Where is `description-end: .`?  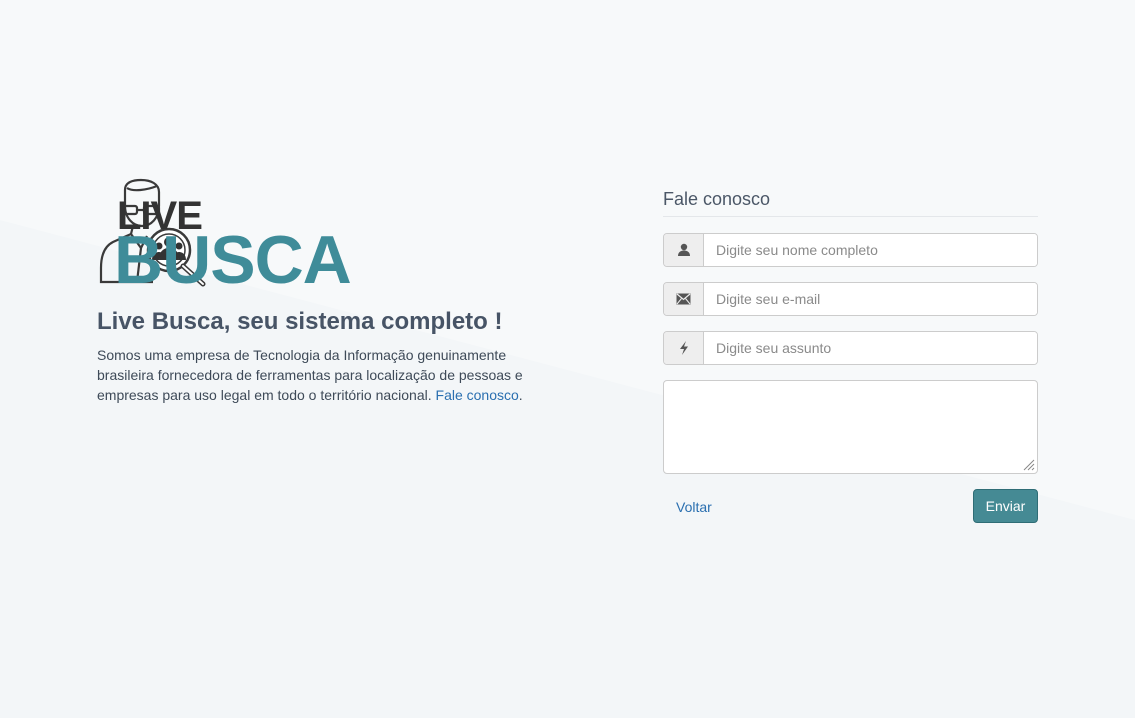
description-end: . is located at coordinates (520, 395).